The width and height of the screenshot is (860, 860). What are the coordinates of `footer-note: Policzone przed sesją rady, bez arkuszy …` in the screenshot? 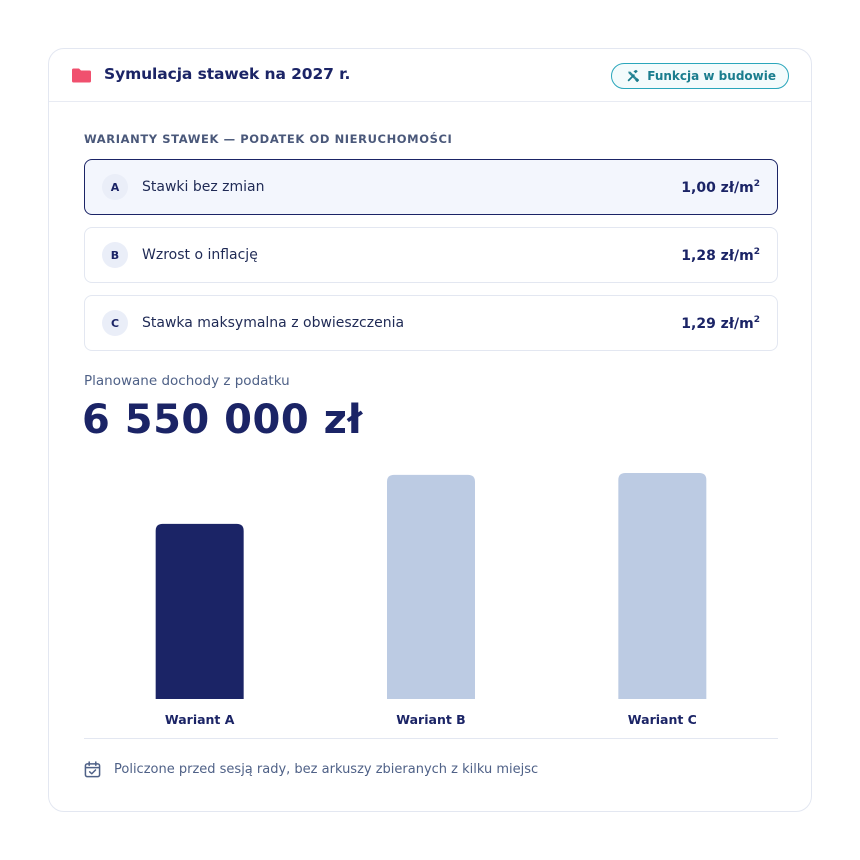 It's located at (311, 769).